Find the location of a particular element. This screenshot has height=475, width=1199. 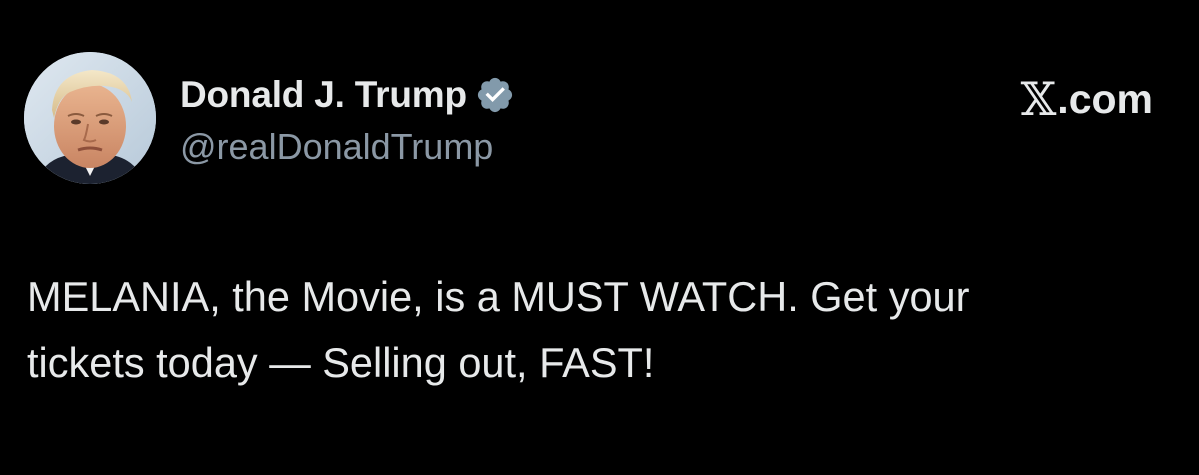

verified-badge-icon is located at coordinates (495, 95).